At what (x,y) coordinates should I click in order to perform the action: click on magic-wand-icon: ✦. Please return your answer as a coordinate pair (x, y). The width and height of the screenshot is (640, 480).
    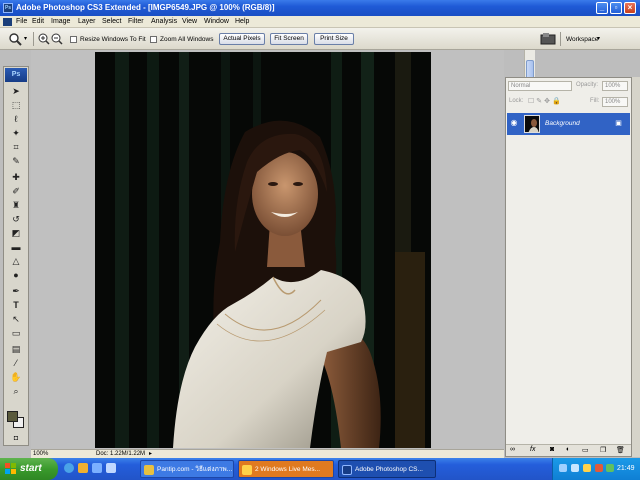
    Looking at the image, I should click on (16, 133).